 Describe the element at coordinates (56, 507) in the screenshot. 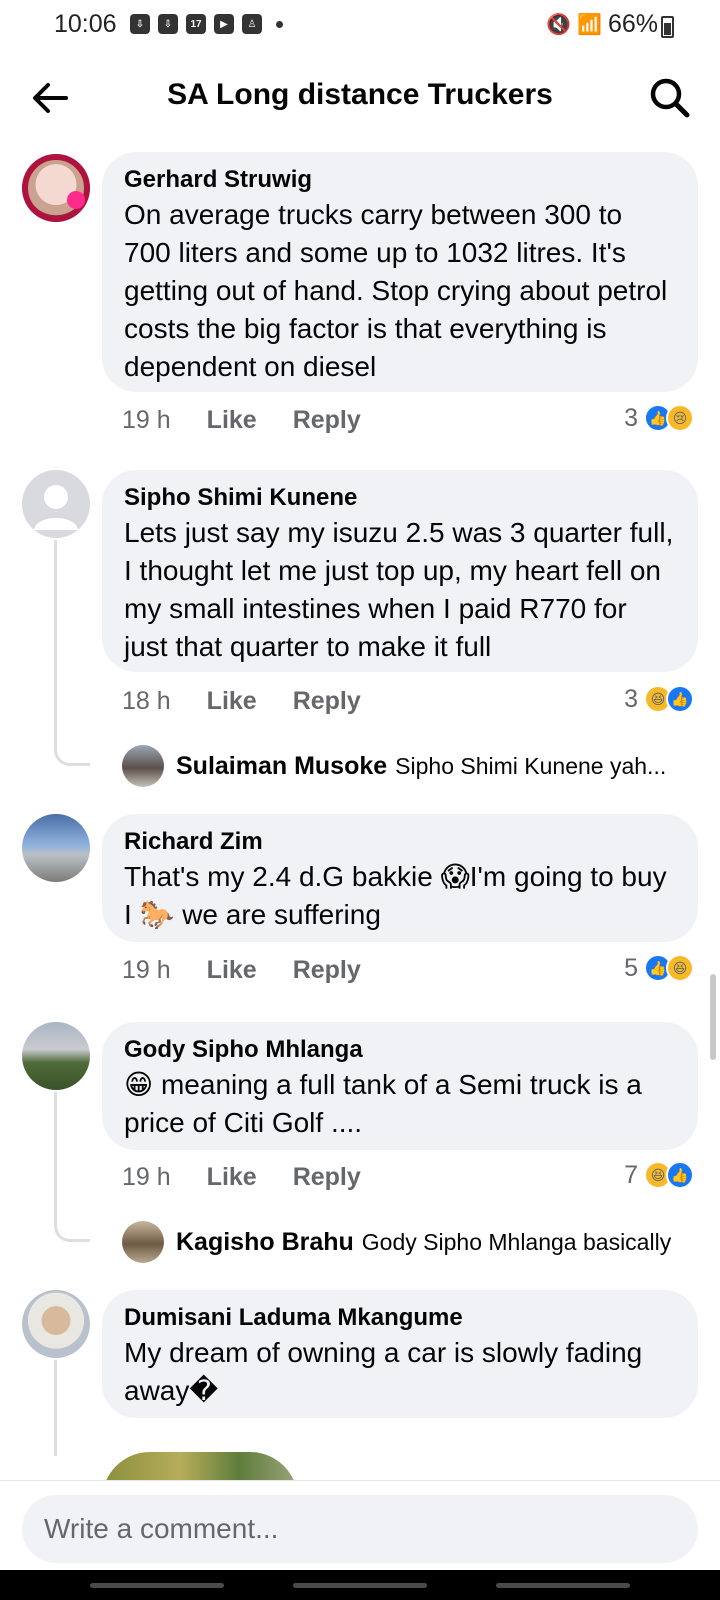

I see `default-avatar-icon` at that location.